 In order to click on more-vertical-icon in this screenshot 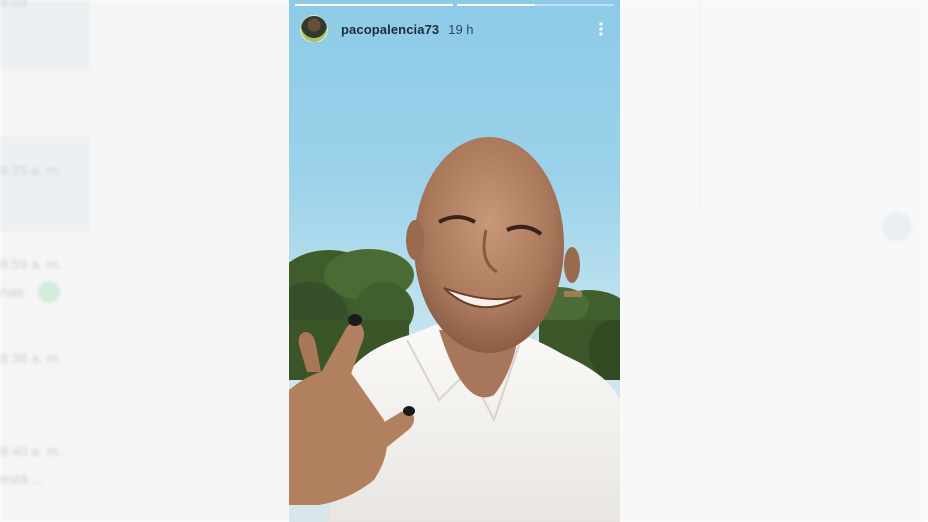, I will do `click(601, 29)`.